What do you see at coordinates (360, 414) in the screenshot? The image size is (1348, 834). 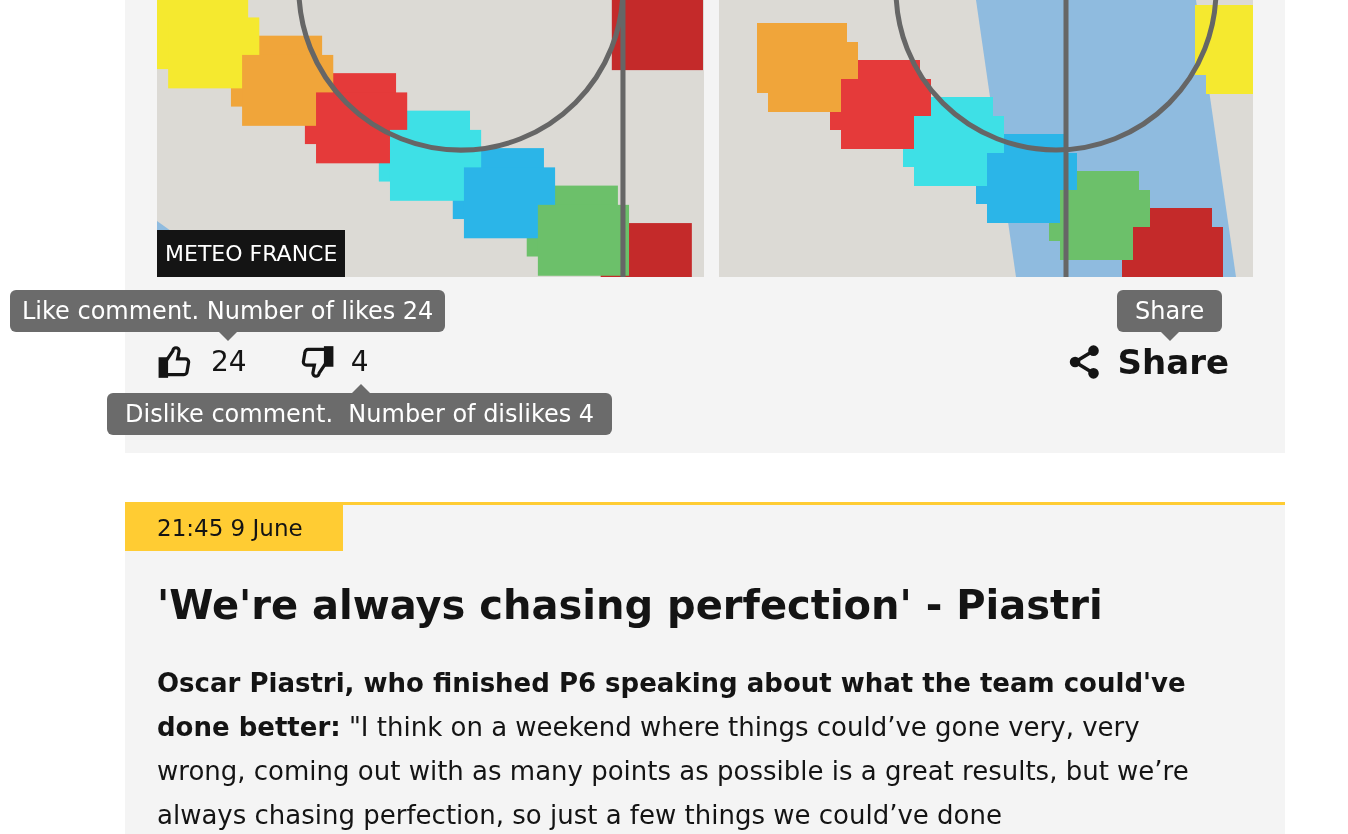 I see `dislike-tooltip: Dislike comment. Number of dislikes 4` at bounding box center [360, 414].